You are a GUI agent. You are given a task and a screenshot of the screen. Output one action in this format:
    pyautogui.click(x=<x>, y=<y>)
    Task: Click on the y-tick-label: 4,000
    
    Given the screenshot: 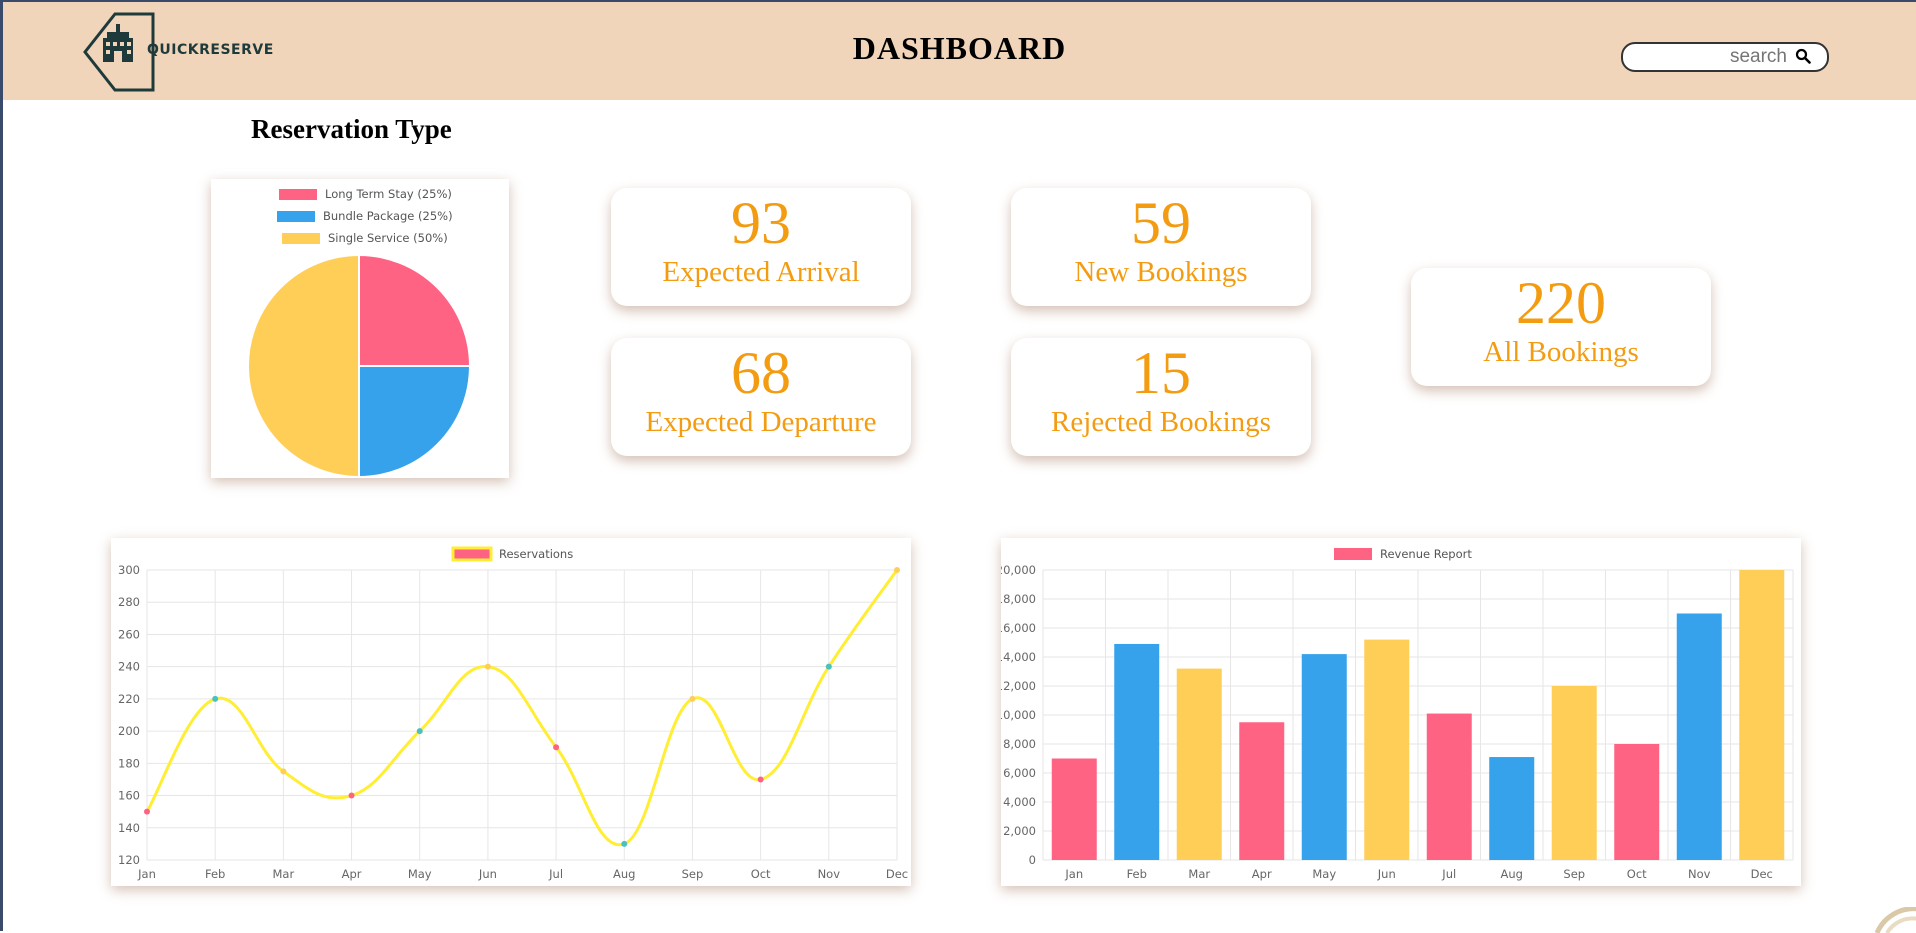 What is the action you would take?
    pyautogui.click(x=1019, y=802)
    